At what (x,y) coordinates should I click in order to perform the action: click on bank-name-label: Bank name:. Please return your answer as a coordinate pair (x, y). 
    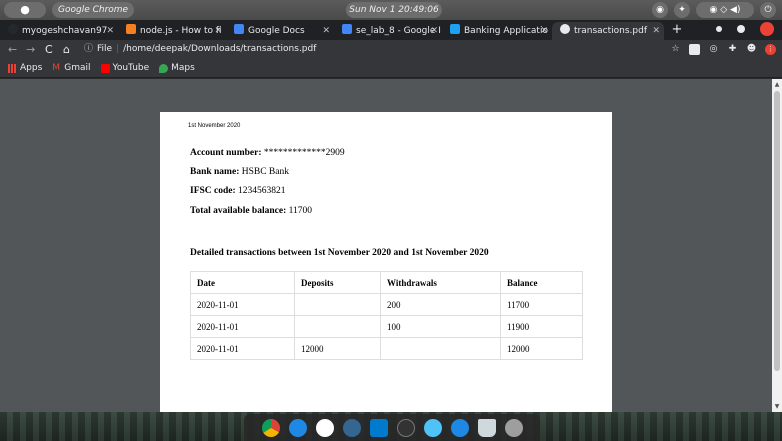
    Looking at the image, I should click on (215, 172).